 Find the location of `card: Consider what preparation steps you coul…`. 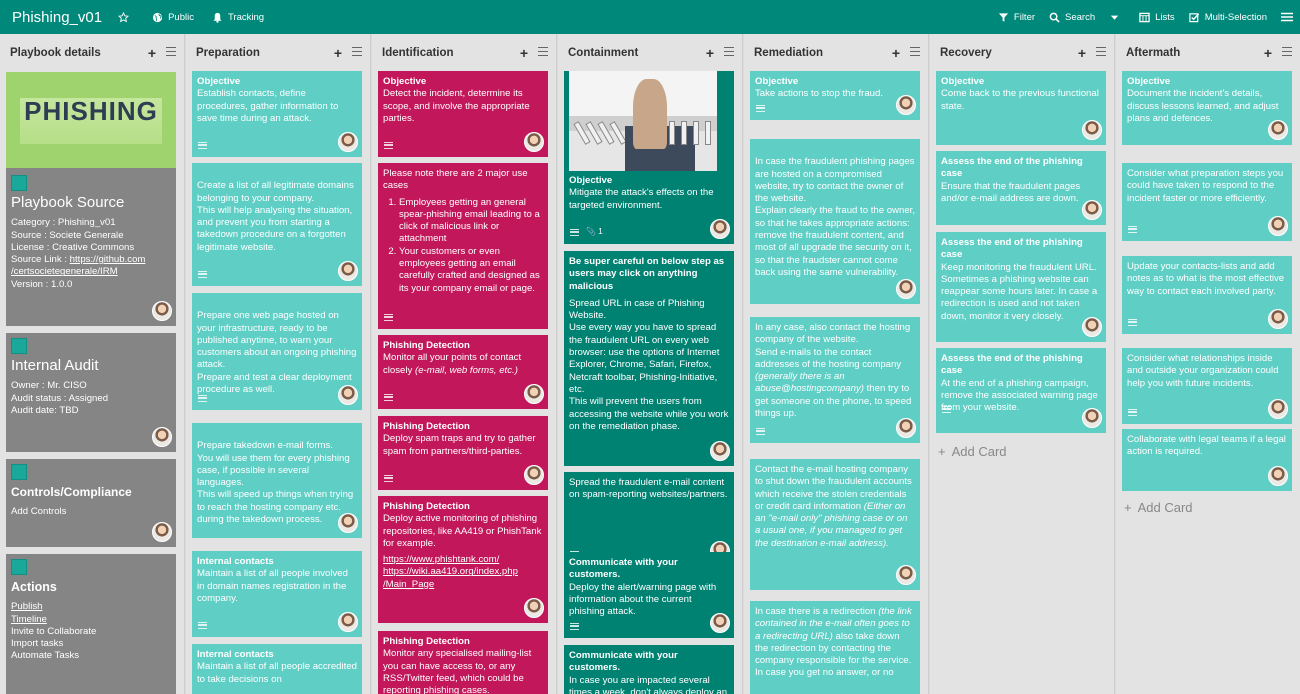

card: Consider what preparation steps you coul… is located at coordinates (1207, 202).